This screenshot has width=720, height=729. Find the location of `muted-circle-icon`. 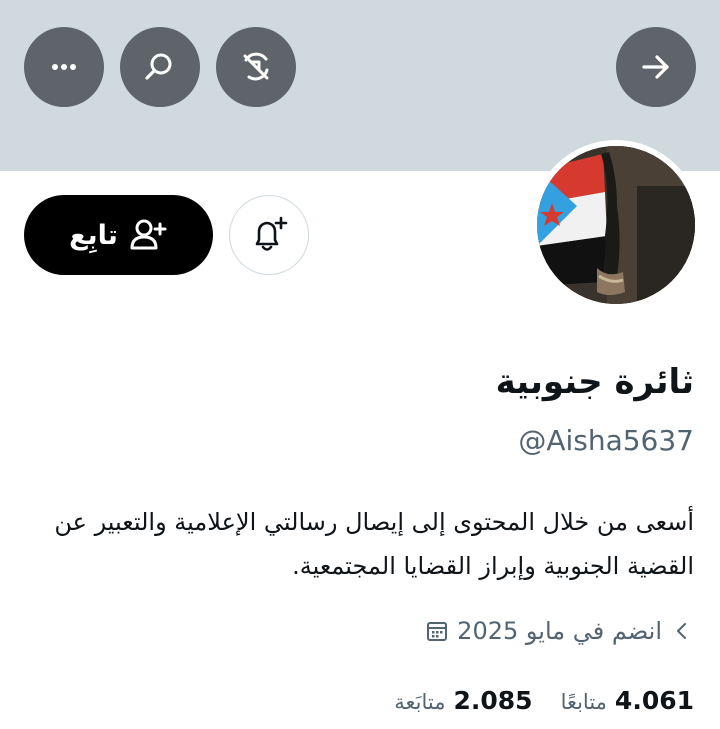

muted-circle-icon is located at coordinates (256, 66).